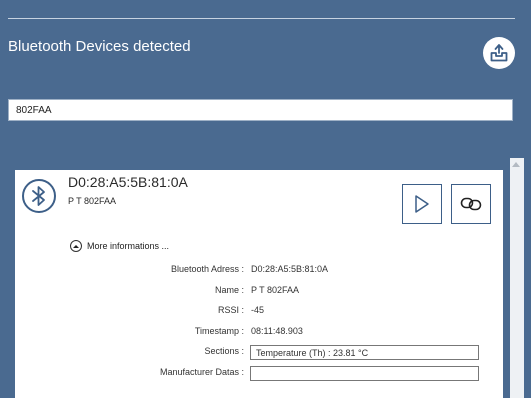 This screenshot has width=531, height=398. I want to click on play-button, so click(422, 204).